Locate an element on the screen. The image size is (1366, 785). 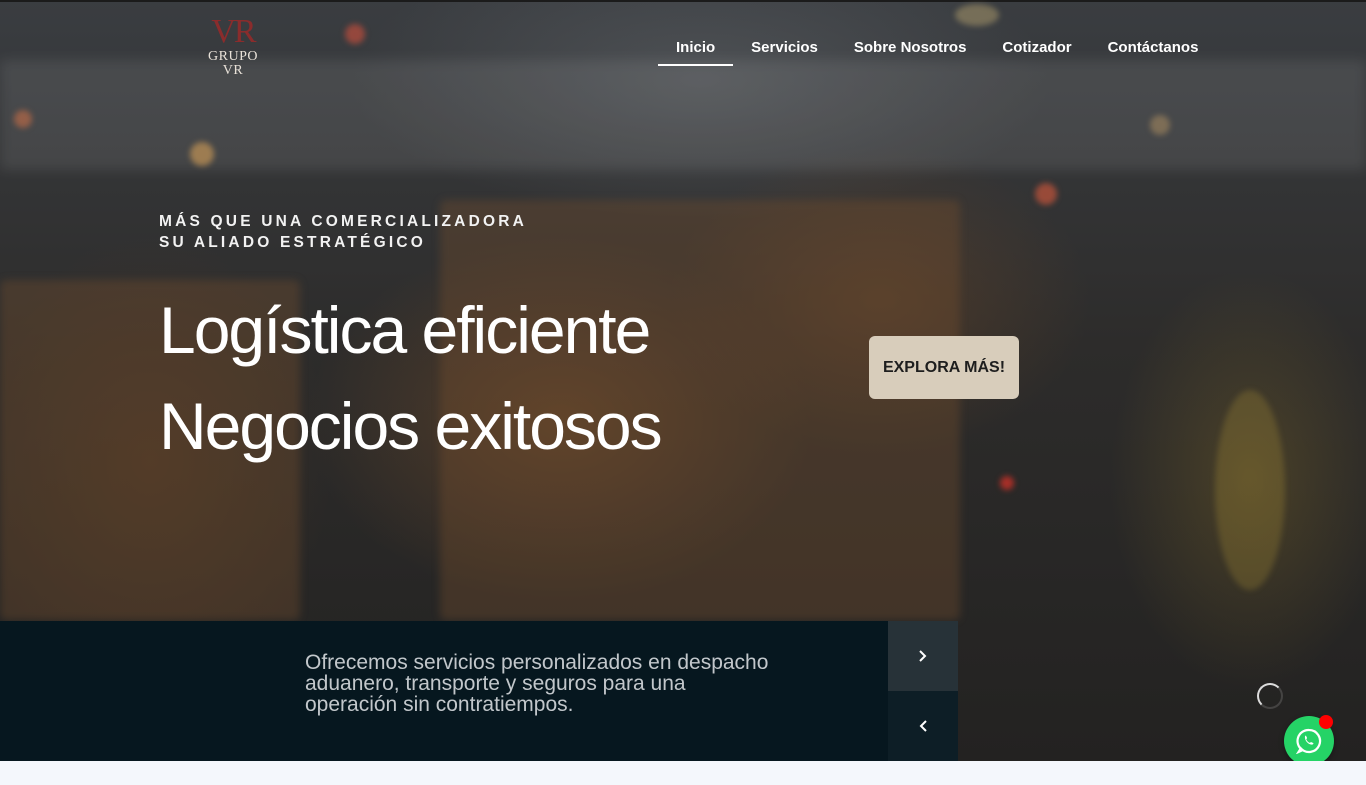
chevron-left-icon is located at coordinates (923, 726).